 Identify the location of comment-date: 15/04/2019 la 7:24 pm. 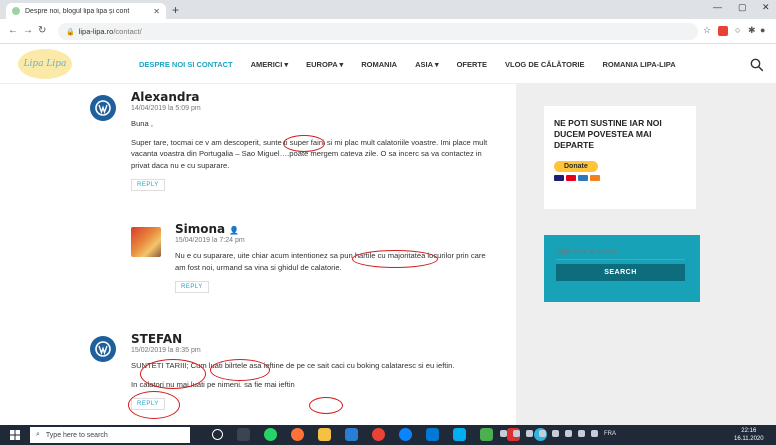
(335, 240).